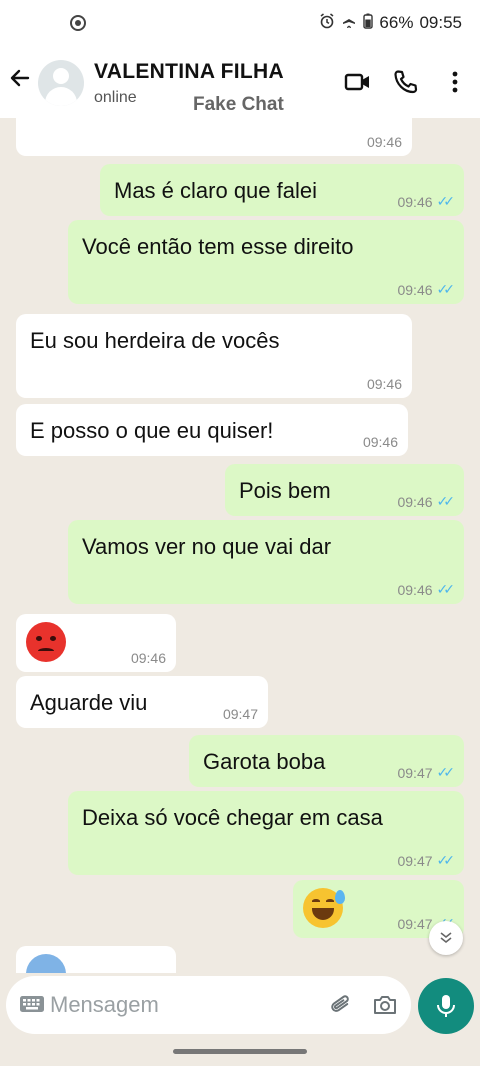 This screenshot has height=1066, width=480. What do you see at coordinates (46, 963) in the screenshot?
I see `cold-face-icon` at bounding box center [46, 963].